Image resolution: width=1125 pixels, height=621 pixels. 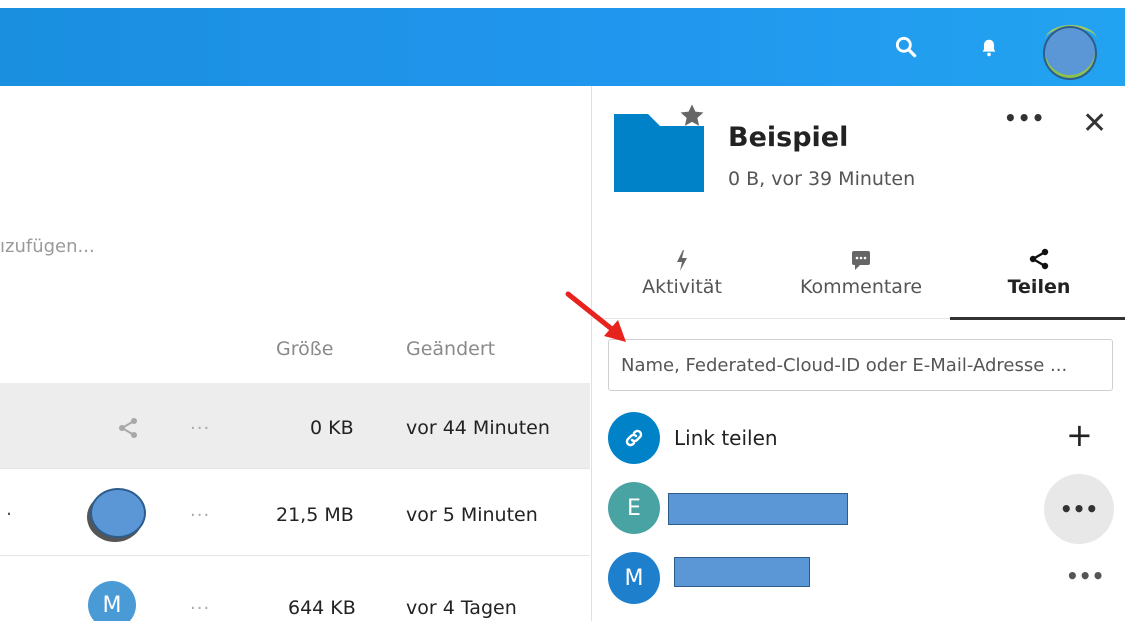 I want to click on add-link-button: +, so click(x=1079, y=435).